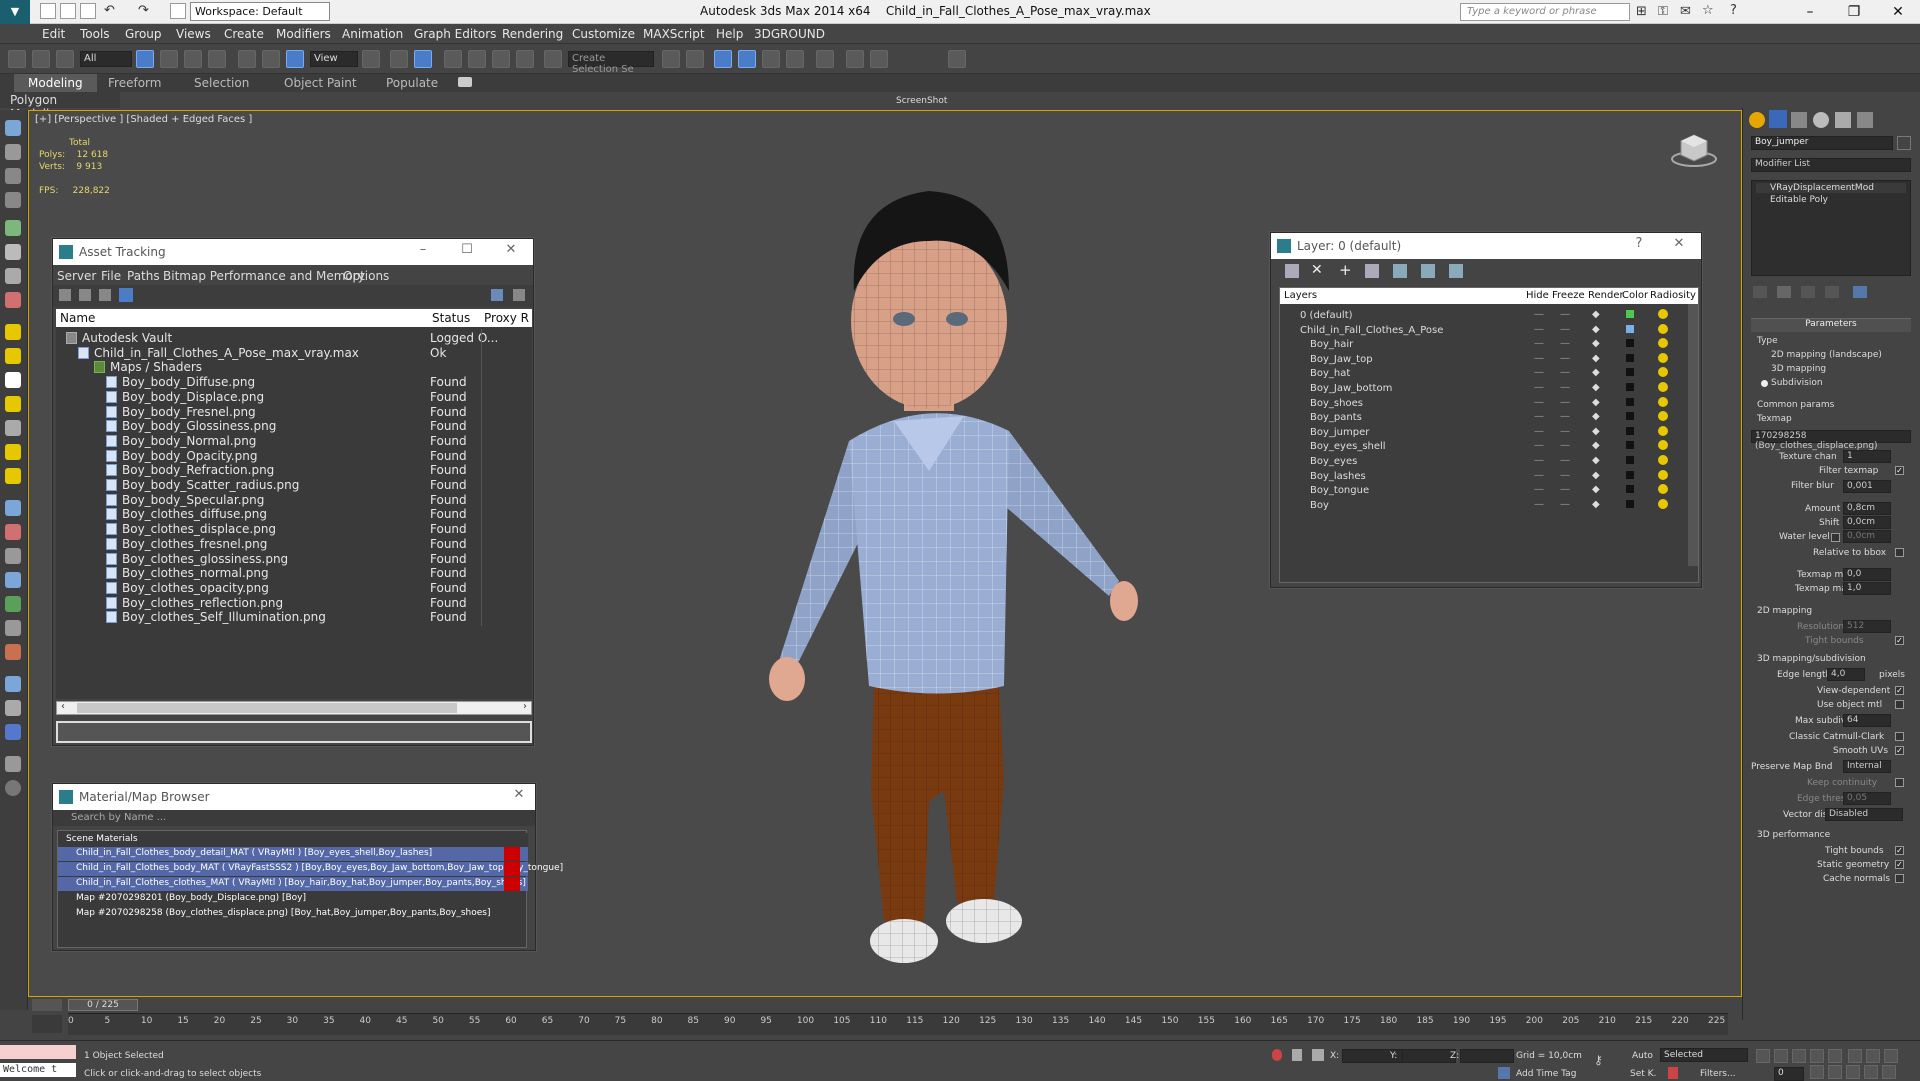 This screenshot has height=1081, width=1920. I want to click on edge-thresh-spinner: 0,05, so click(1867, 798).